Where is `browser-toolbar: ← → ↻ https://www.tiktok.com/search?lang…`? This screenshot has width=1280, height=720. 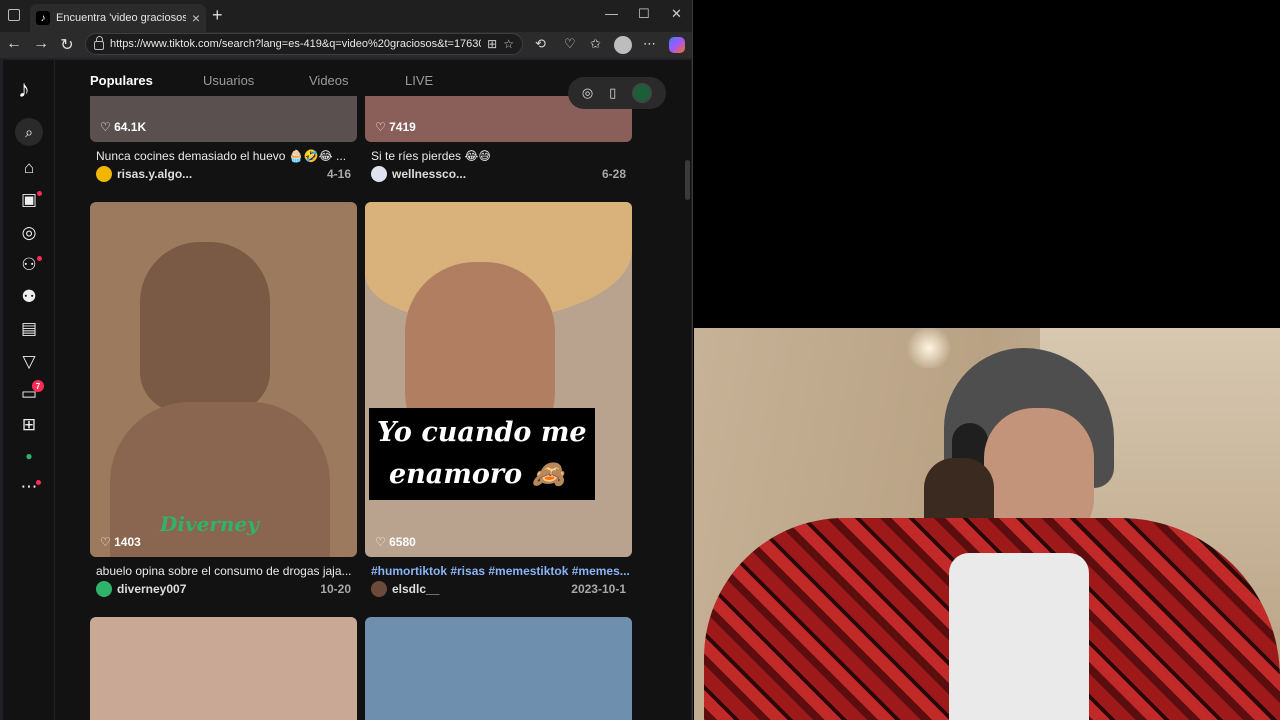 browser-toolbar: ← → ↻ https://www.tiktok.com/search?lang… is located at coordinates (346, 45).